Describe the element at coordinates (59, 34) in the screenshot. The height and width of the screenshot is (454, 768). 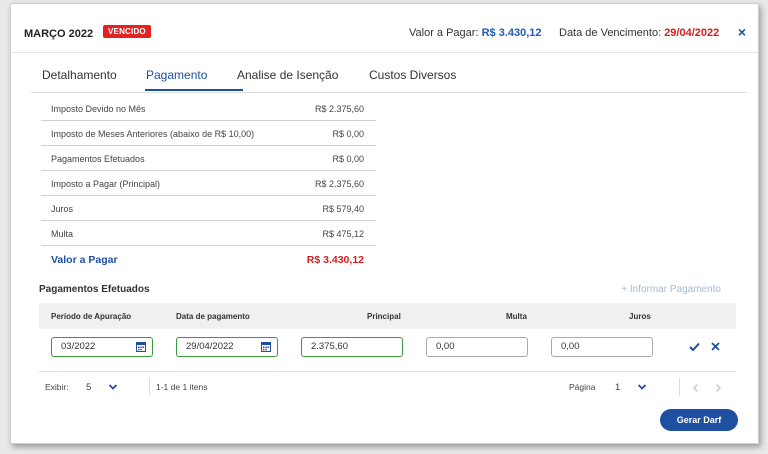
I see `period-title: MARÇO 2022` at that location.